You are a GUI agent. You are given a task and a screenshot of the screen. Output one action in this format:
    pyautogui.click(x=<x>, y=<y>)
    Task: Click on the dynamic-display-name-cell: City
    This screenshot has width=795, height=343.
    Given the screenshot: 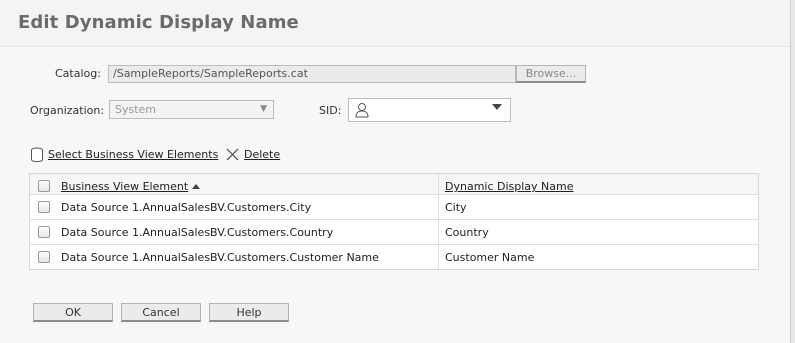 What is the action you would take?
    pyautogui.click(x=456, y=207)
    